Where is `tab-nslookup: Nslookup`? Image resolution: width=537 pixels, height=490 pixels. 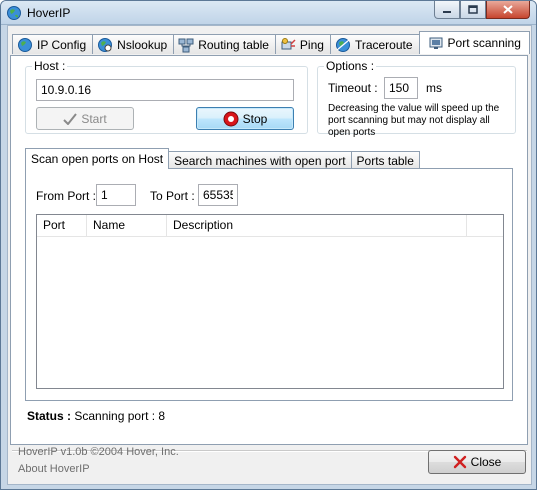 tab-nslookup: Nslookup is located at coordinates (133, 44).